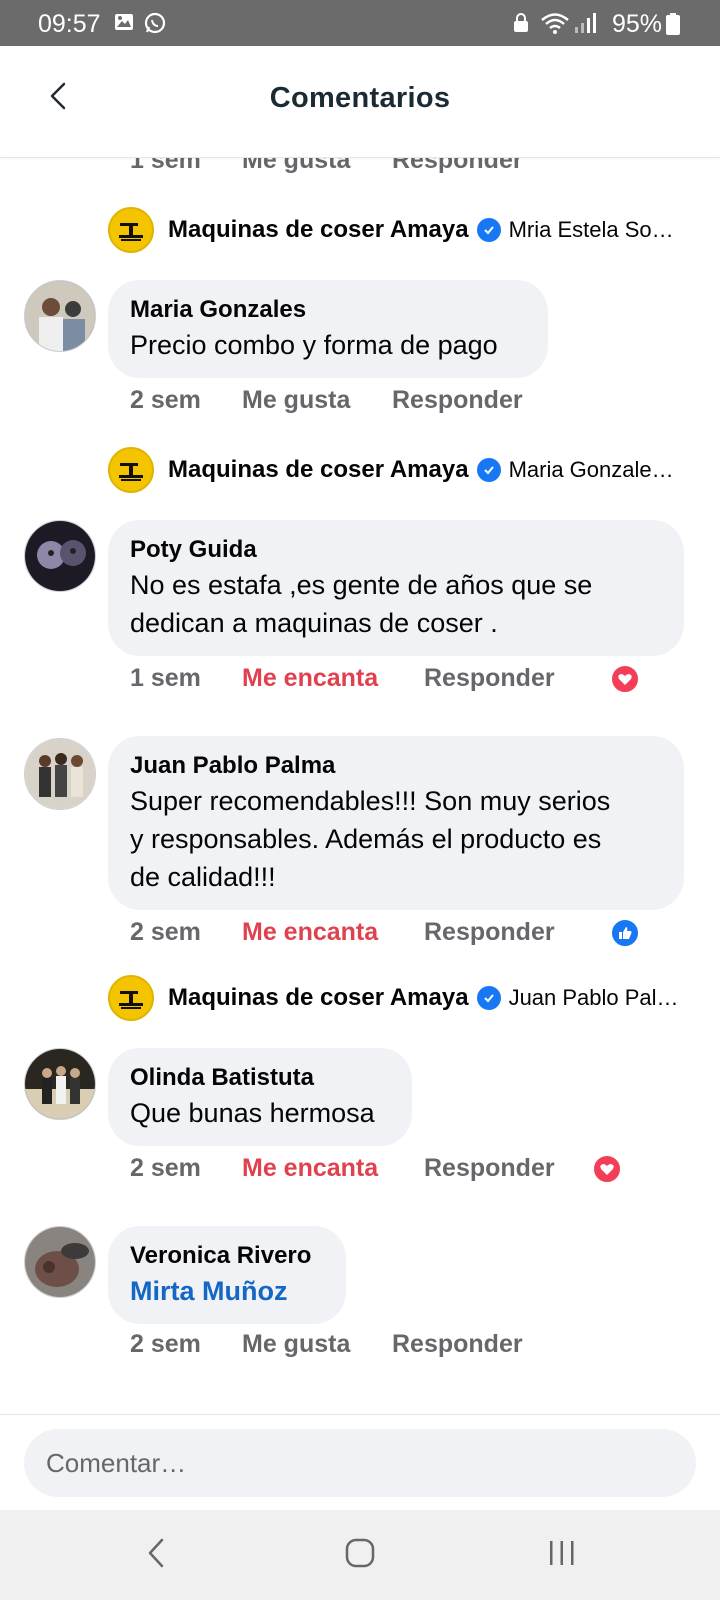  What do you see at coordinates (155, 25) in the screenshot?
I see `whatsapp-icon` at bounding box center [155, 25].